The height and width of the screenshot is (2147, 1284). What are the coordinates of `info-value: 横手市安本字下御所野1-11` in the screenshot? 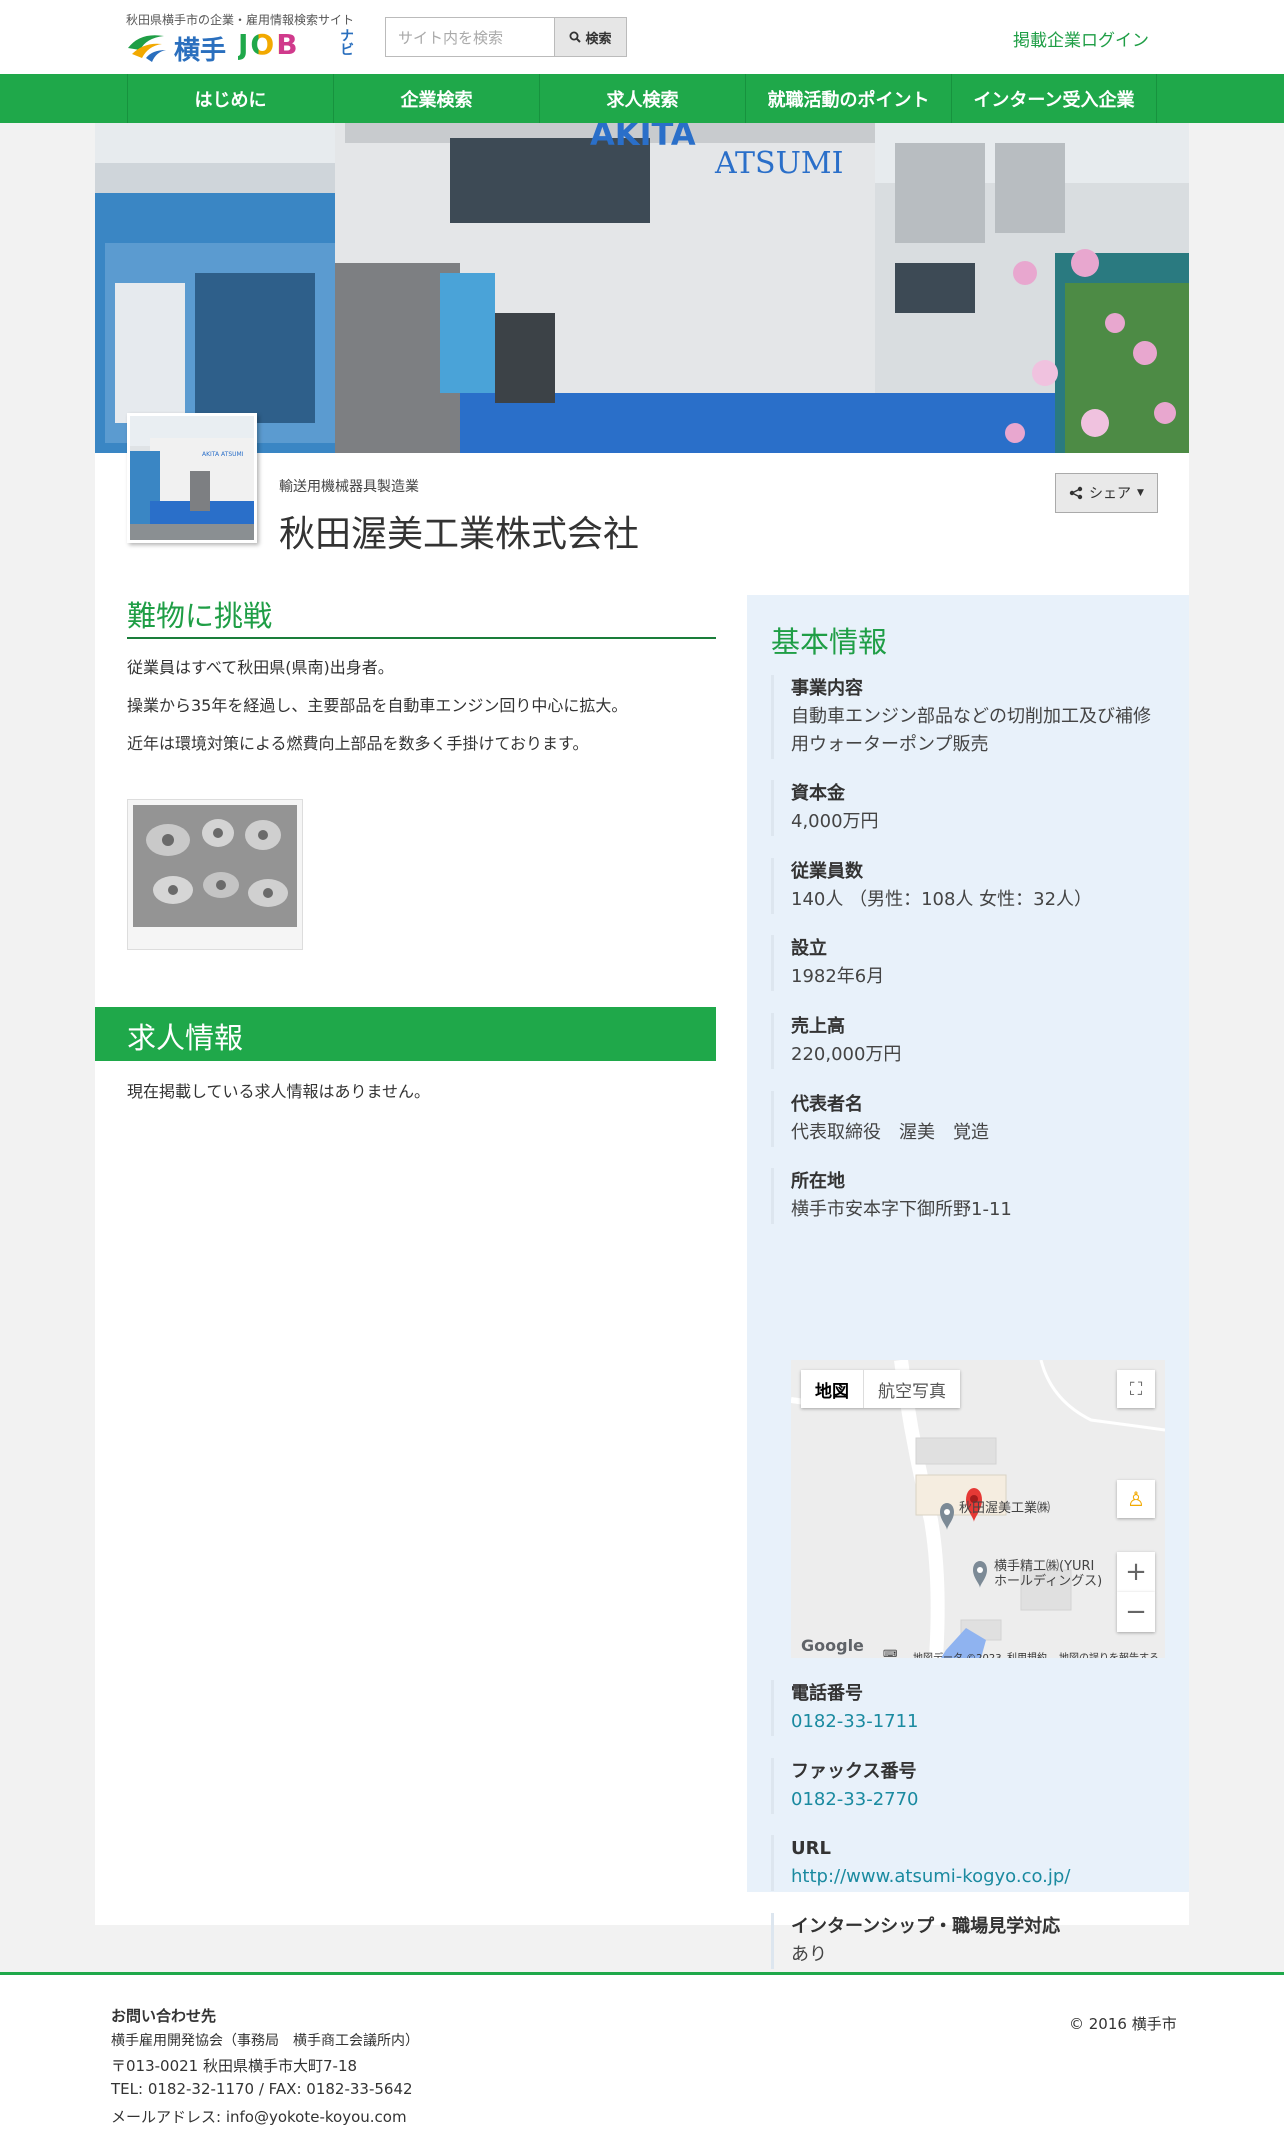 It's located at (901, 1209).